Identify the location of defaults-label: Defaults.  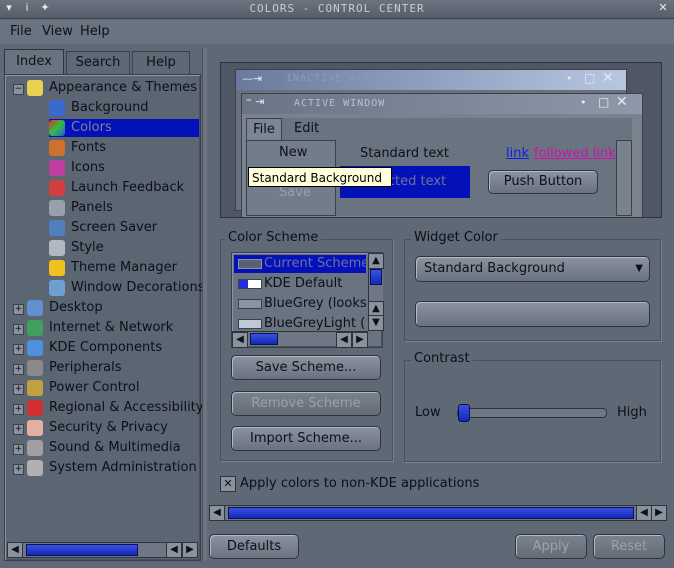
(254, 546).